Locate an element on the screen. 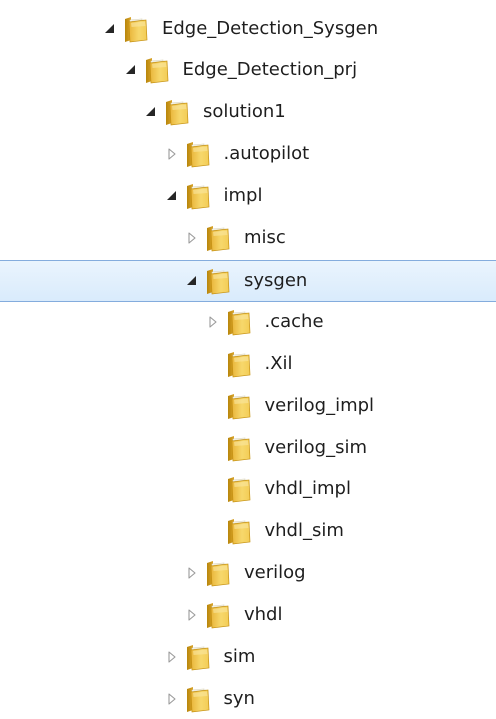 Image resolution: width=496 pixels, height=719 pixels. tree-row: sim is located at coordinates (248, 658).